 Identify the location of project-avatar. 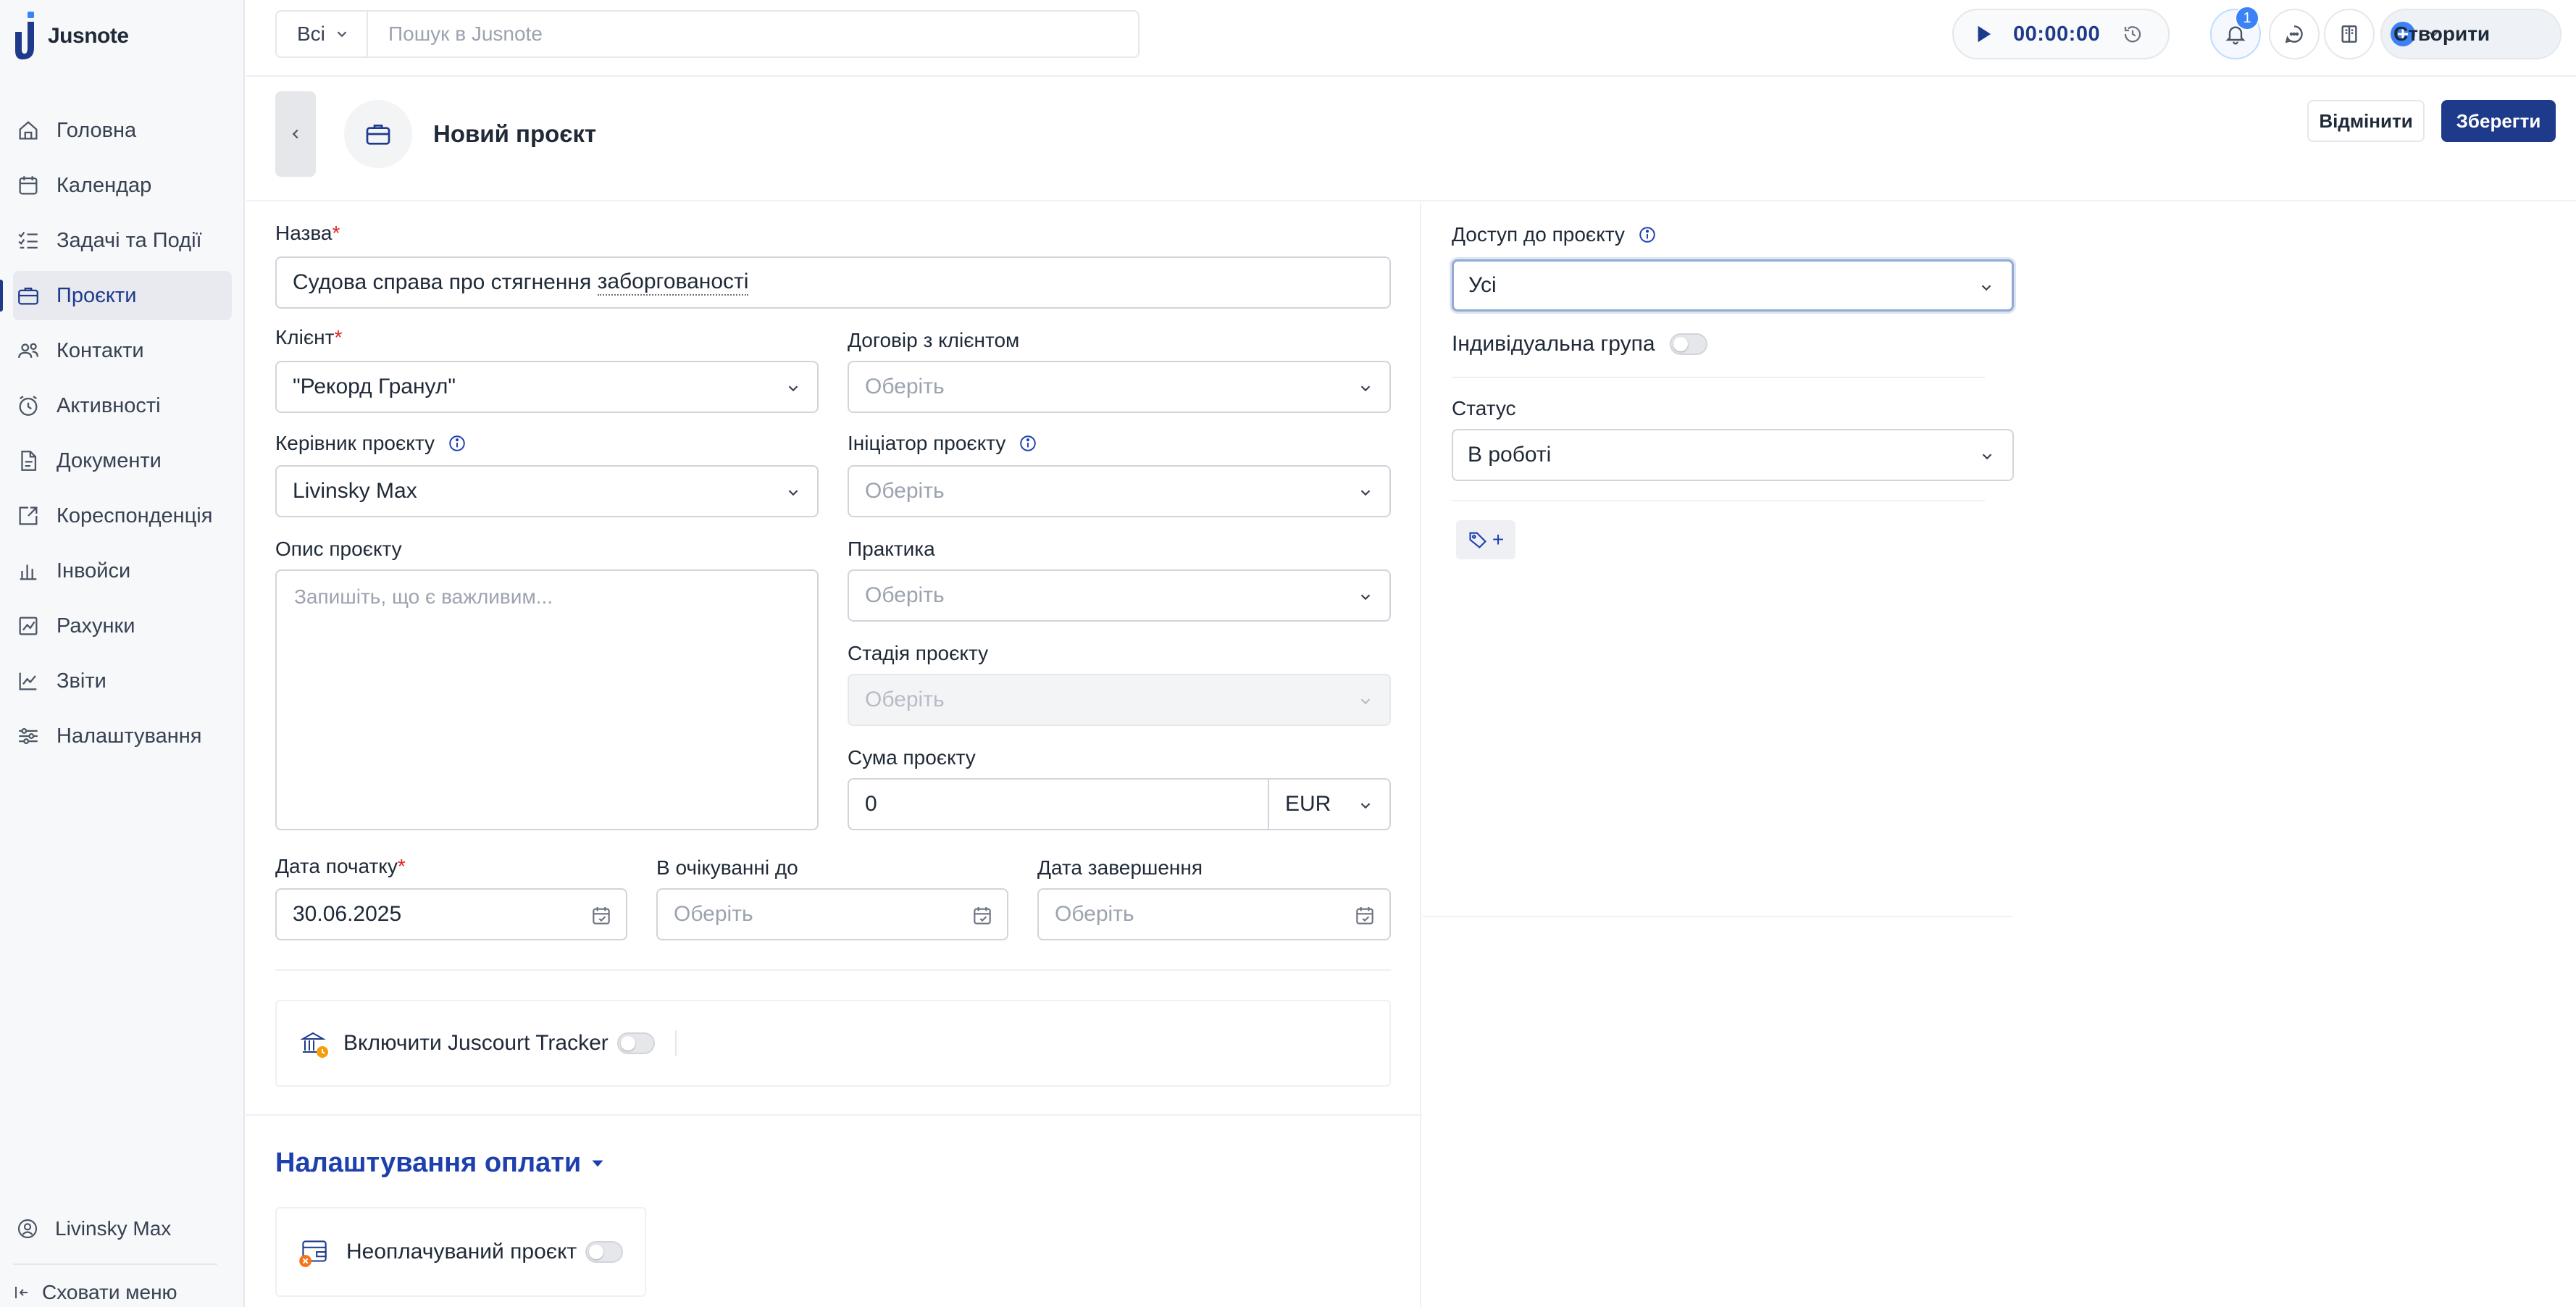
(378, 134).